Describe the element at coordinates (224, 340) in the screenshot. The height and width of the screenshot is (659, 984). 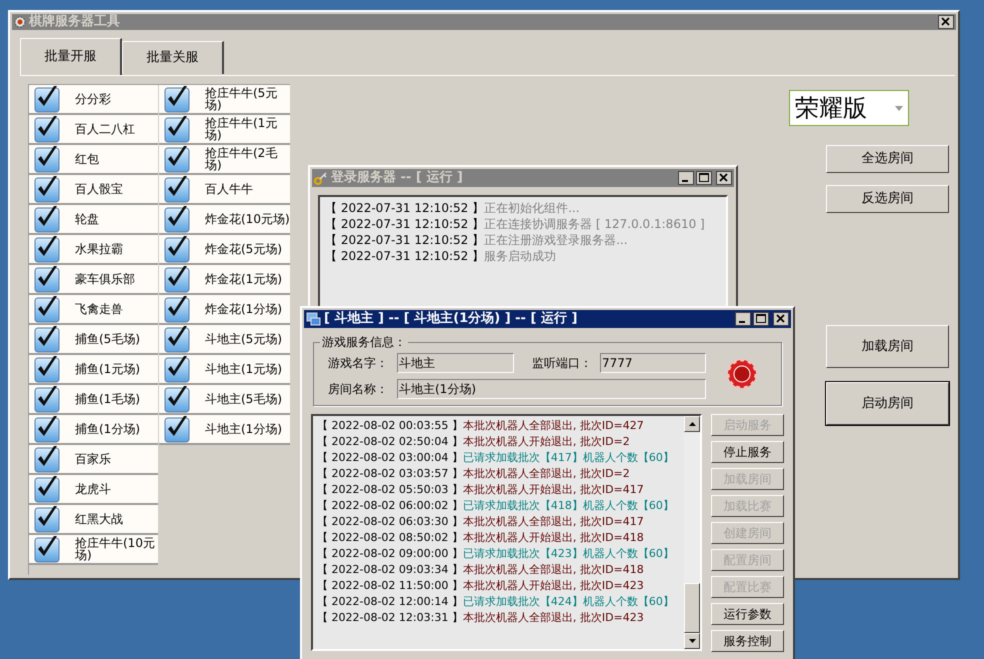
I see `room-checkbox-row: 斗地主(5元场)` at that location.